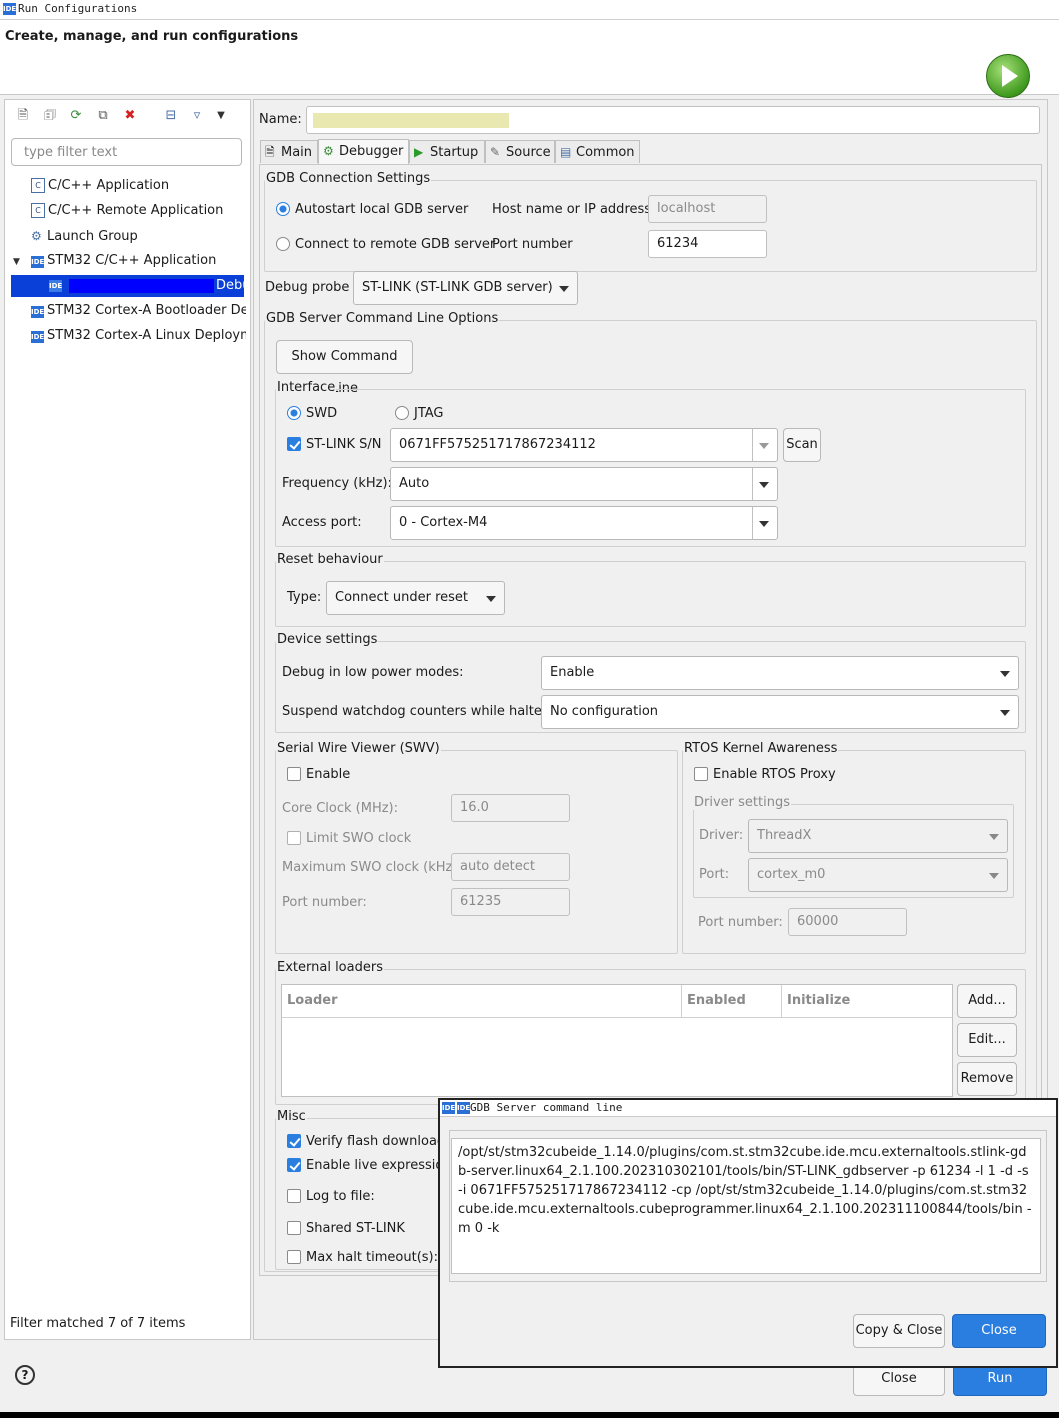 The image size is (1059, 1418). What do you see at coordinates (138, 336) in the screenshot?
I see `tree-item-linux-deployment: IDESTM32 Cortex-A Linux Deployment` at bounding box center [138, 336].